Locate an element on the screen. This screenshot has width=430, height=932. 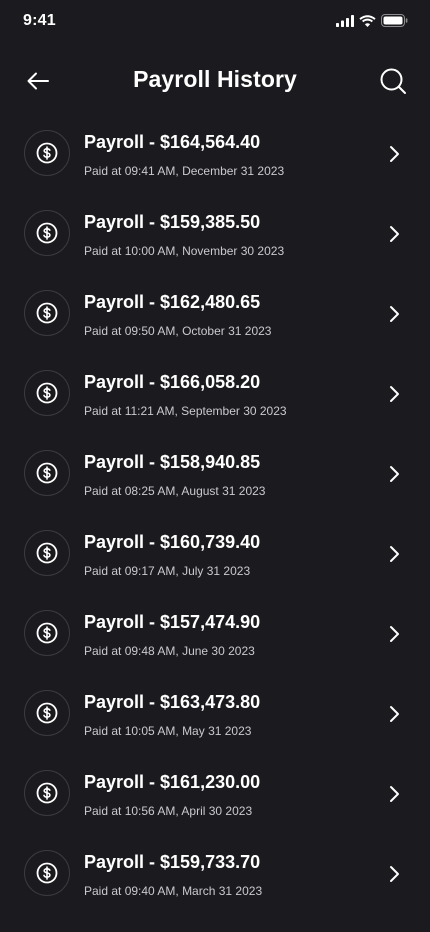
payroll-amount: Payroll - $159,733.70 is located at coordinates (172, 862).